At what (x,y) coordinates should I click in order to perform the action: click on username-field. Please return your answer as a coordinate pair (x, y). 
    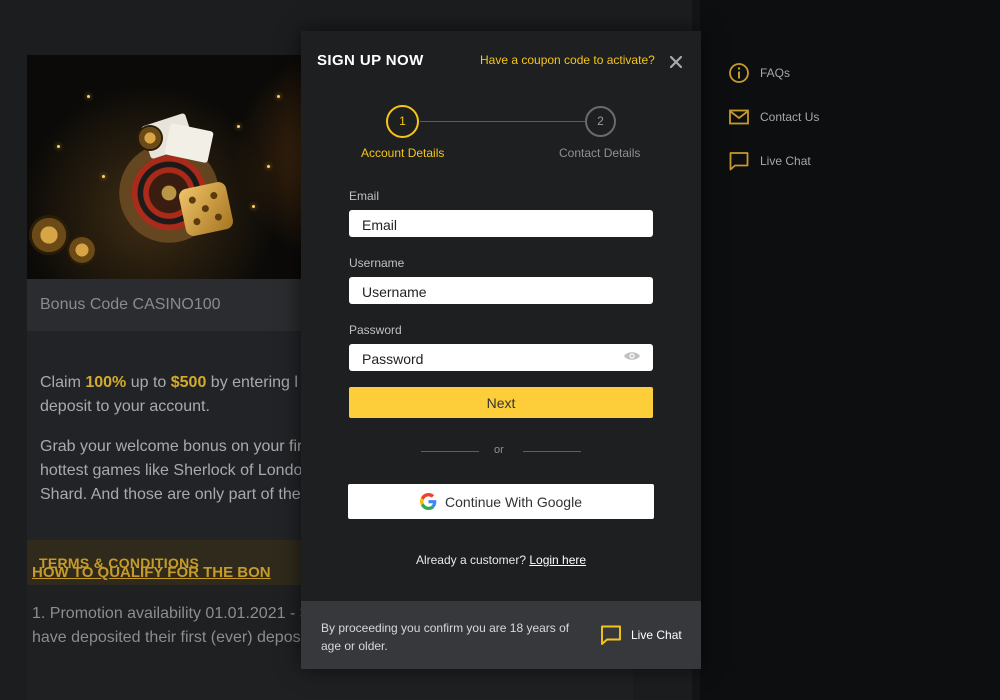
    Looking at the image, I should click on (501, 290).